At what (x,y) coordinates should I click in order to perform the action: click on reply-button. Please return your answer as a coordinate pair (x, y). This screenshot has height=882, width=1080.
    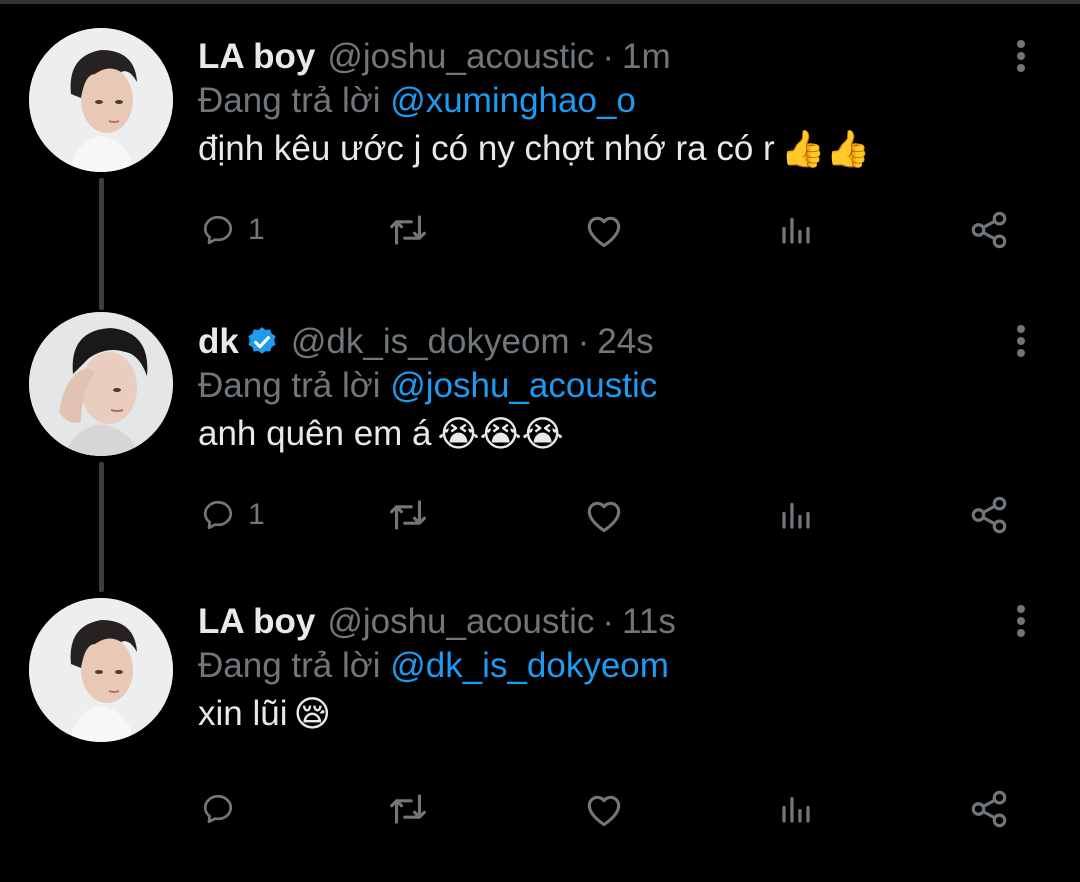
    Looking at the image, I should click on (224, 809).